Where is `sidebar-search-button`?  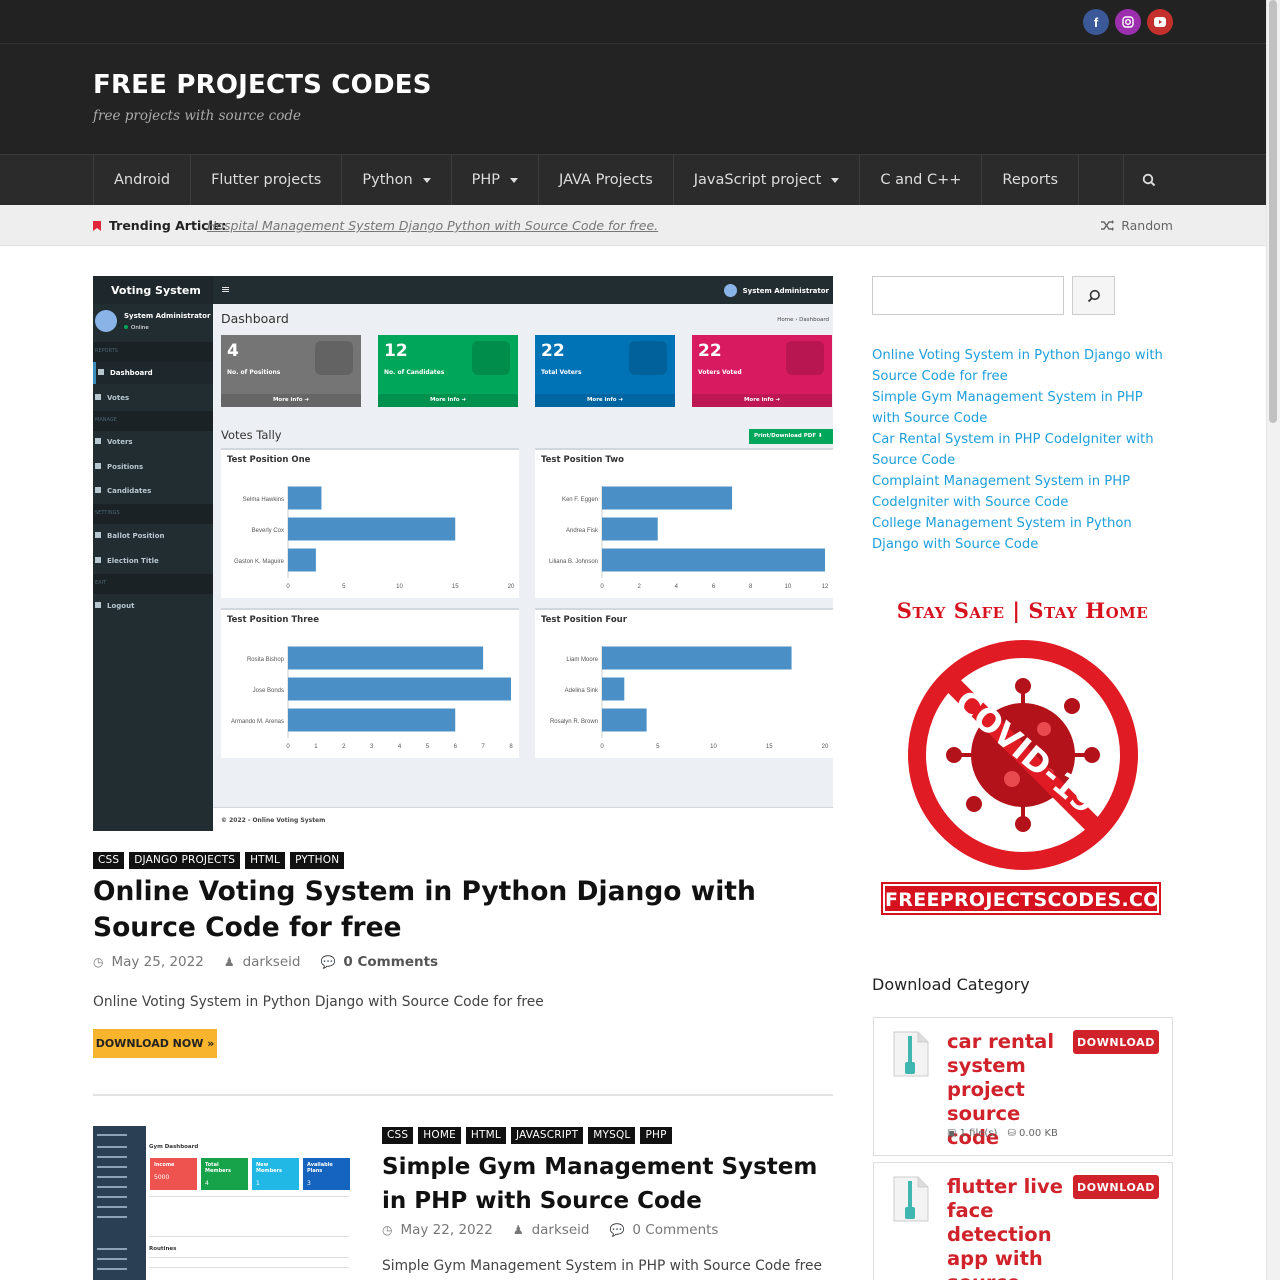
sidebar-search-button is located at coordinates (1093, 295).